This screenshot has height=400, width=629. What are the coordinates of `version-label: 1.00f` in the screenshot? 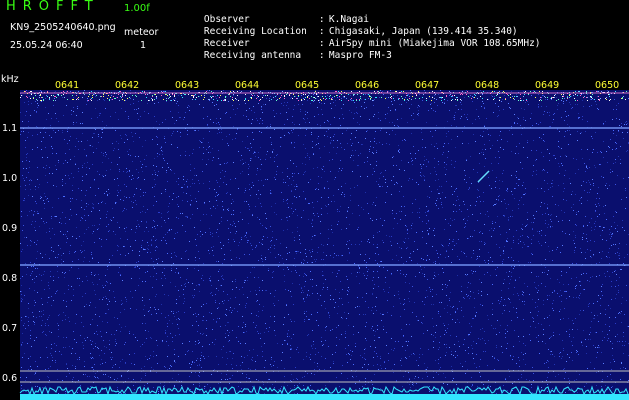 It's located at (137, 8).